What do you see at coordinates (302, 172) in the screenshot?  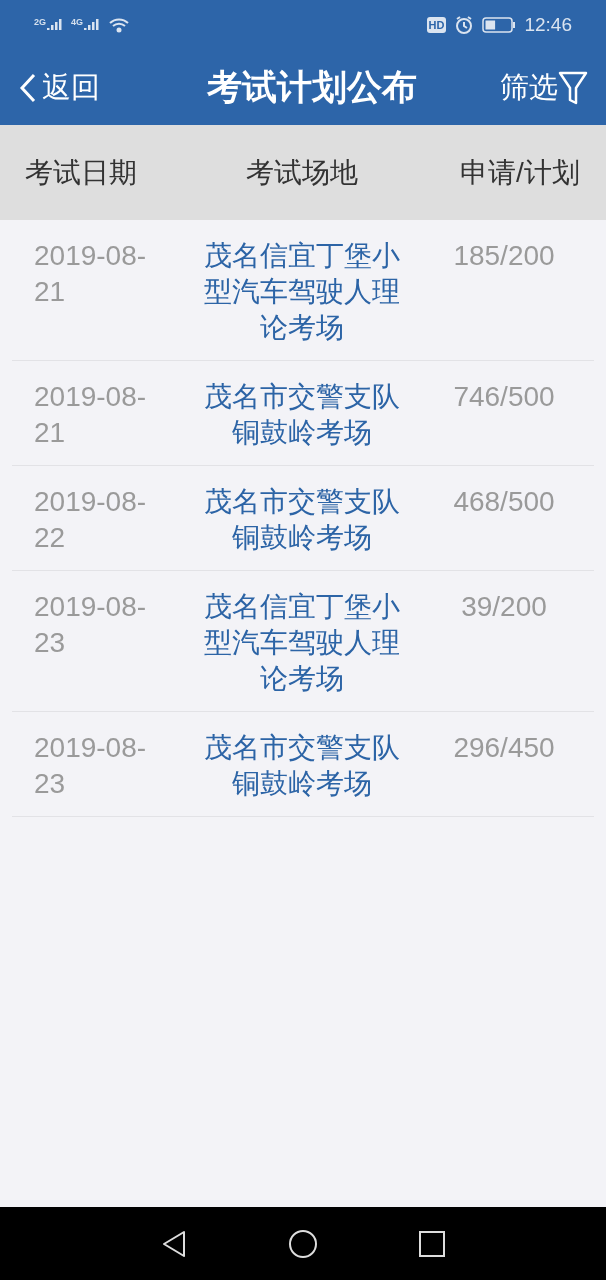 I see `column-header: 考试场地` at bounding box center [302, 172].